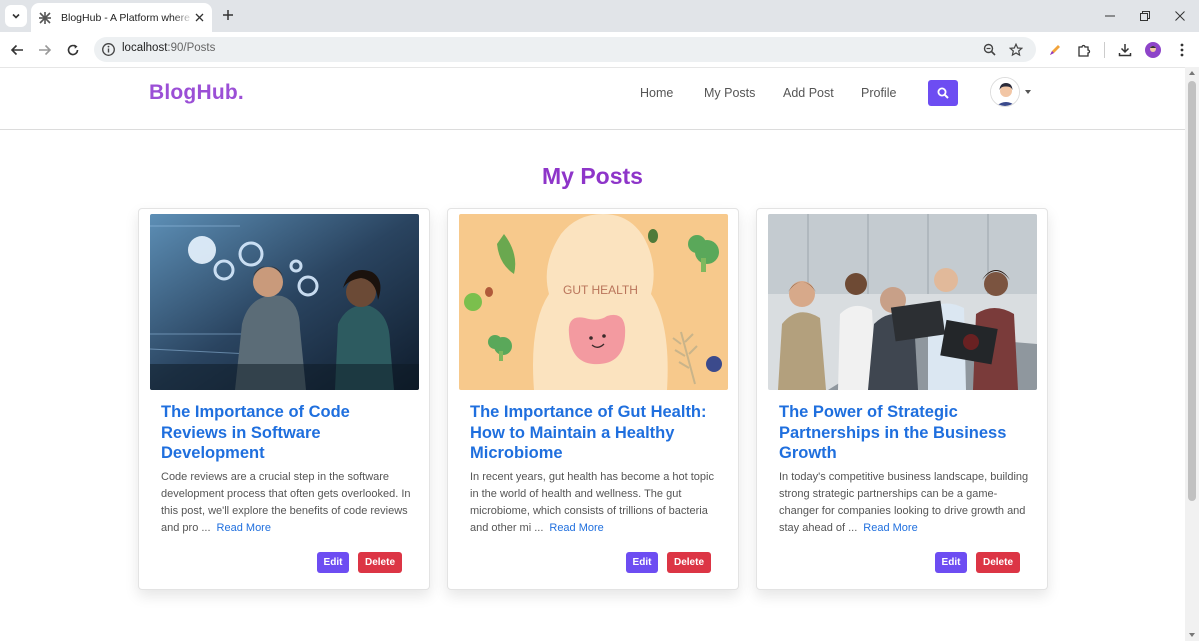 This screenshot has height=641, width=1199. What do you see at coordinates (989, 49) in the screenshot?
I see `zoom-icon` at bounding box center [989, 49].